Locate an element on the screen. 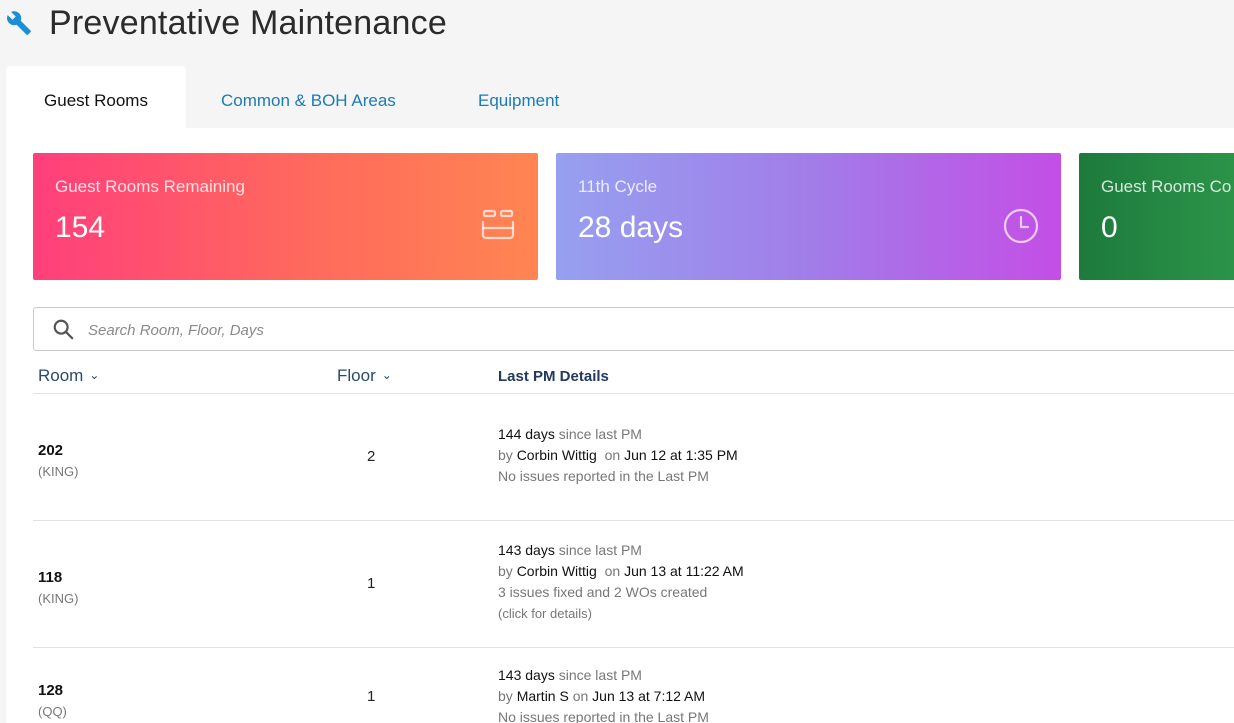  floor-column-header: Floor ⌄ is located at coordinates (364, 376).